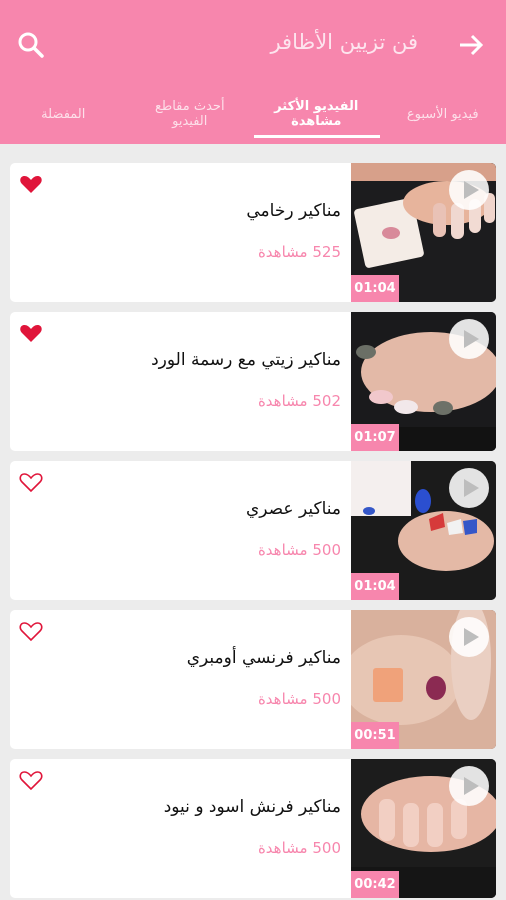 The width and height of the screenshot is (506, 900). I want to click on video-duration: 00:51, so click(375, 735).